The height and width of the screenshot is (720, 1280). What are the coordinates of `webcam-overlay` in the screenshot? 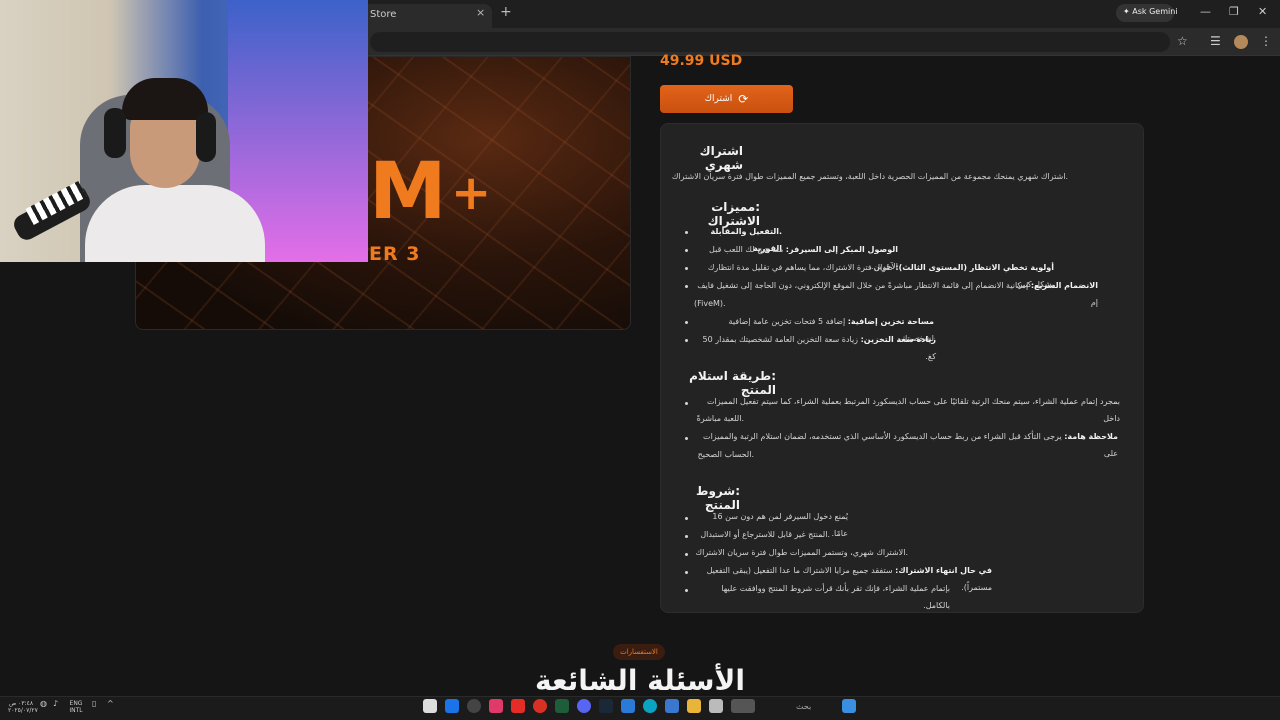 It's located at (184, 131).